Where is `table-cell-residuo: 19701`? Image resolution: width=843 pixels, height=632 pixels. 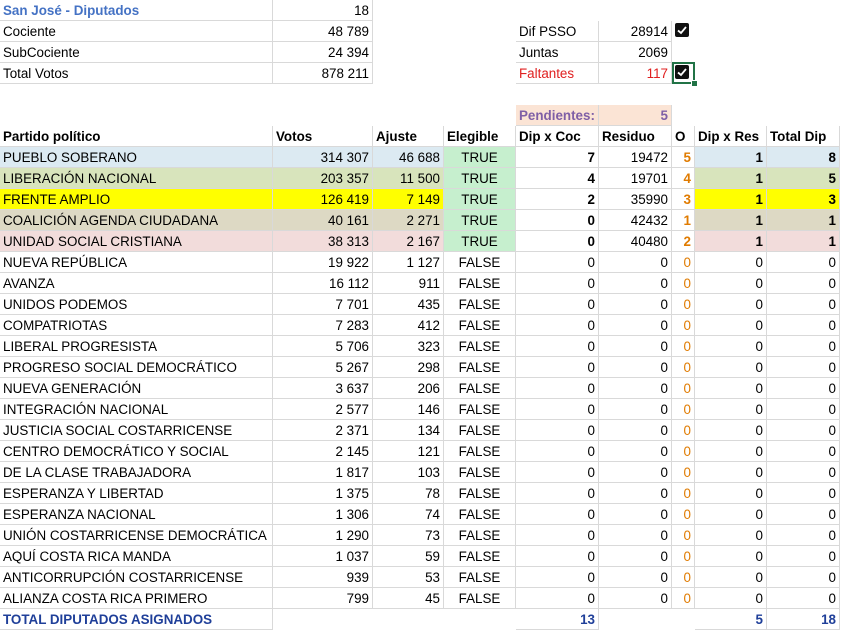 table-cell-residuo: 19701 is located at coordinates (635, 178).